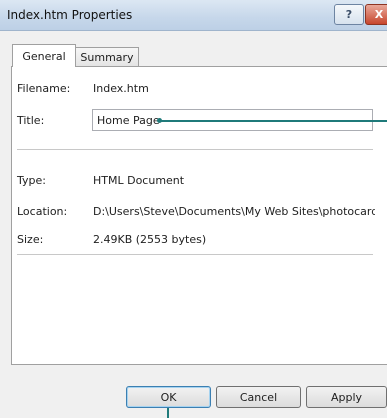 The height and width of the screenshot is (418, 387). I want to click on apply-button: Apply, so click(346, 397).